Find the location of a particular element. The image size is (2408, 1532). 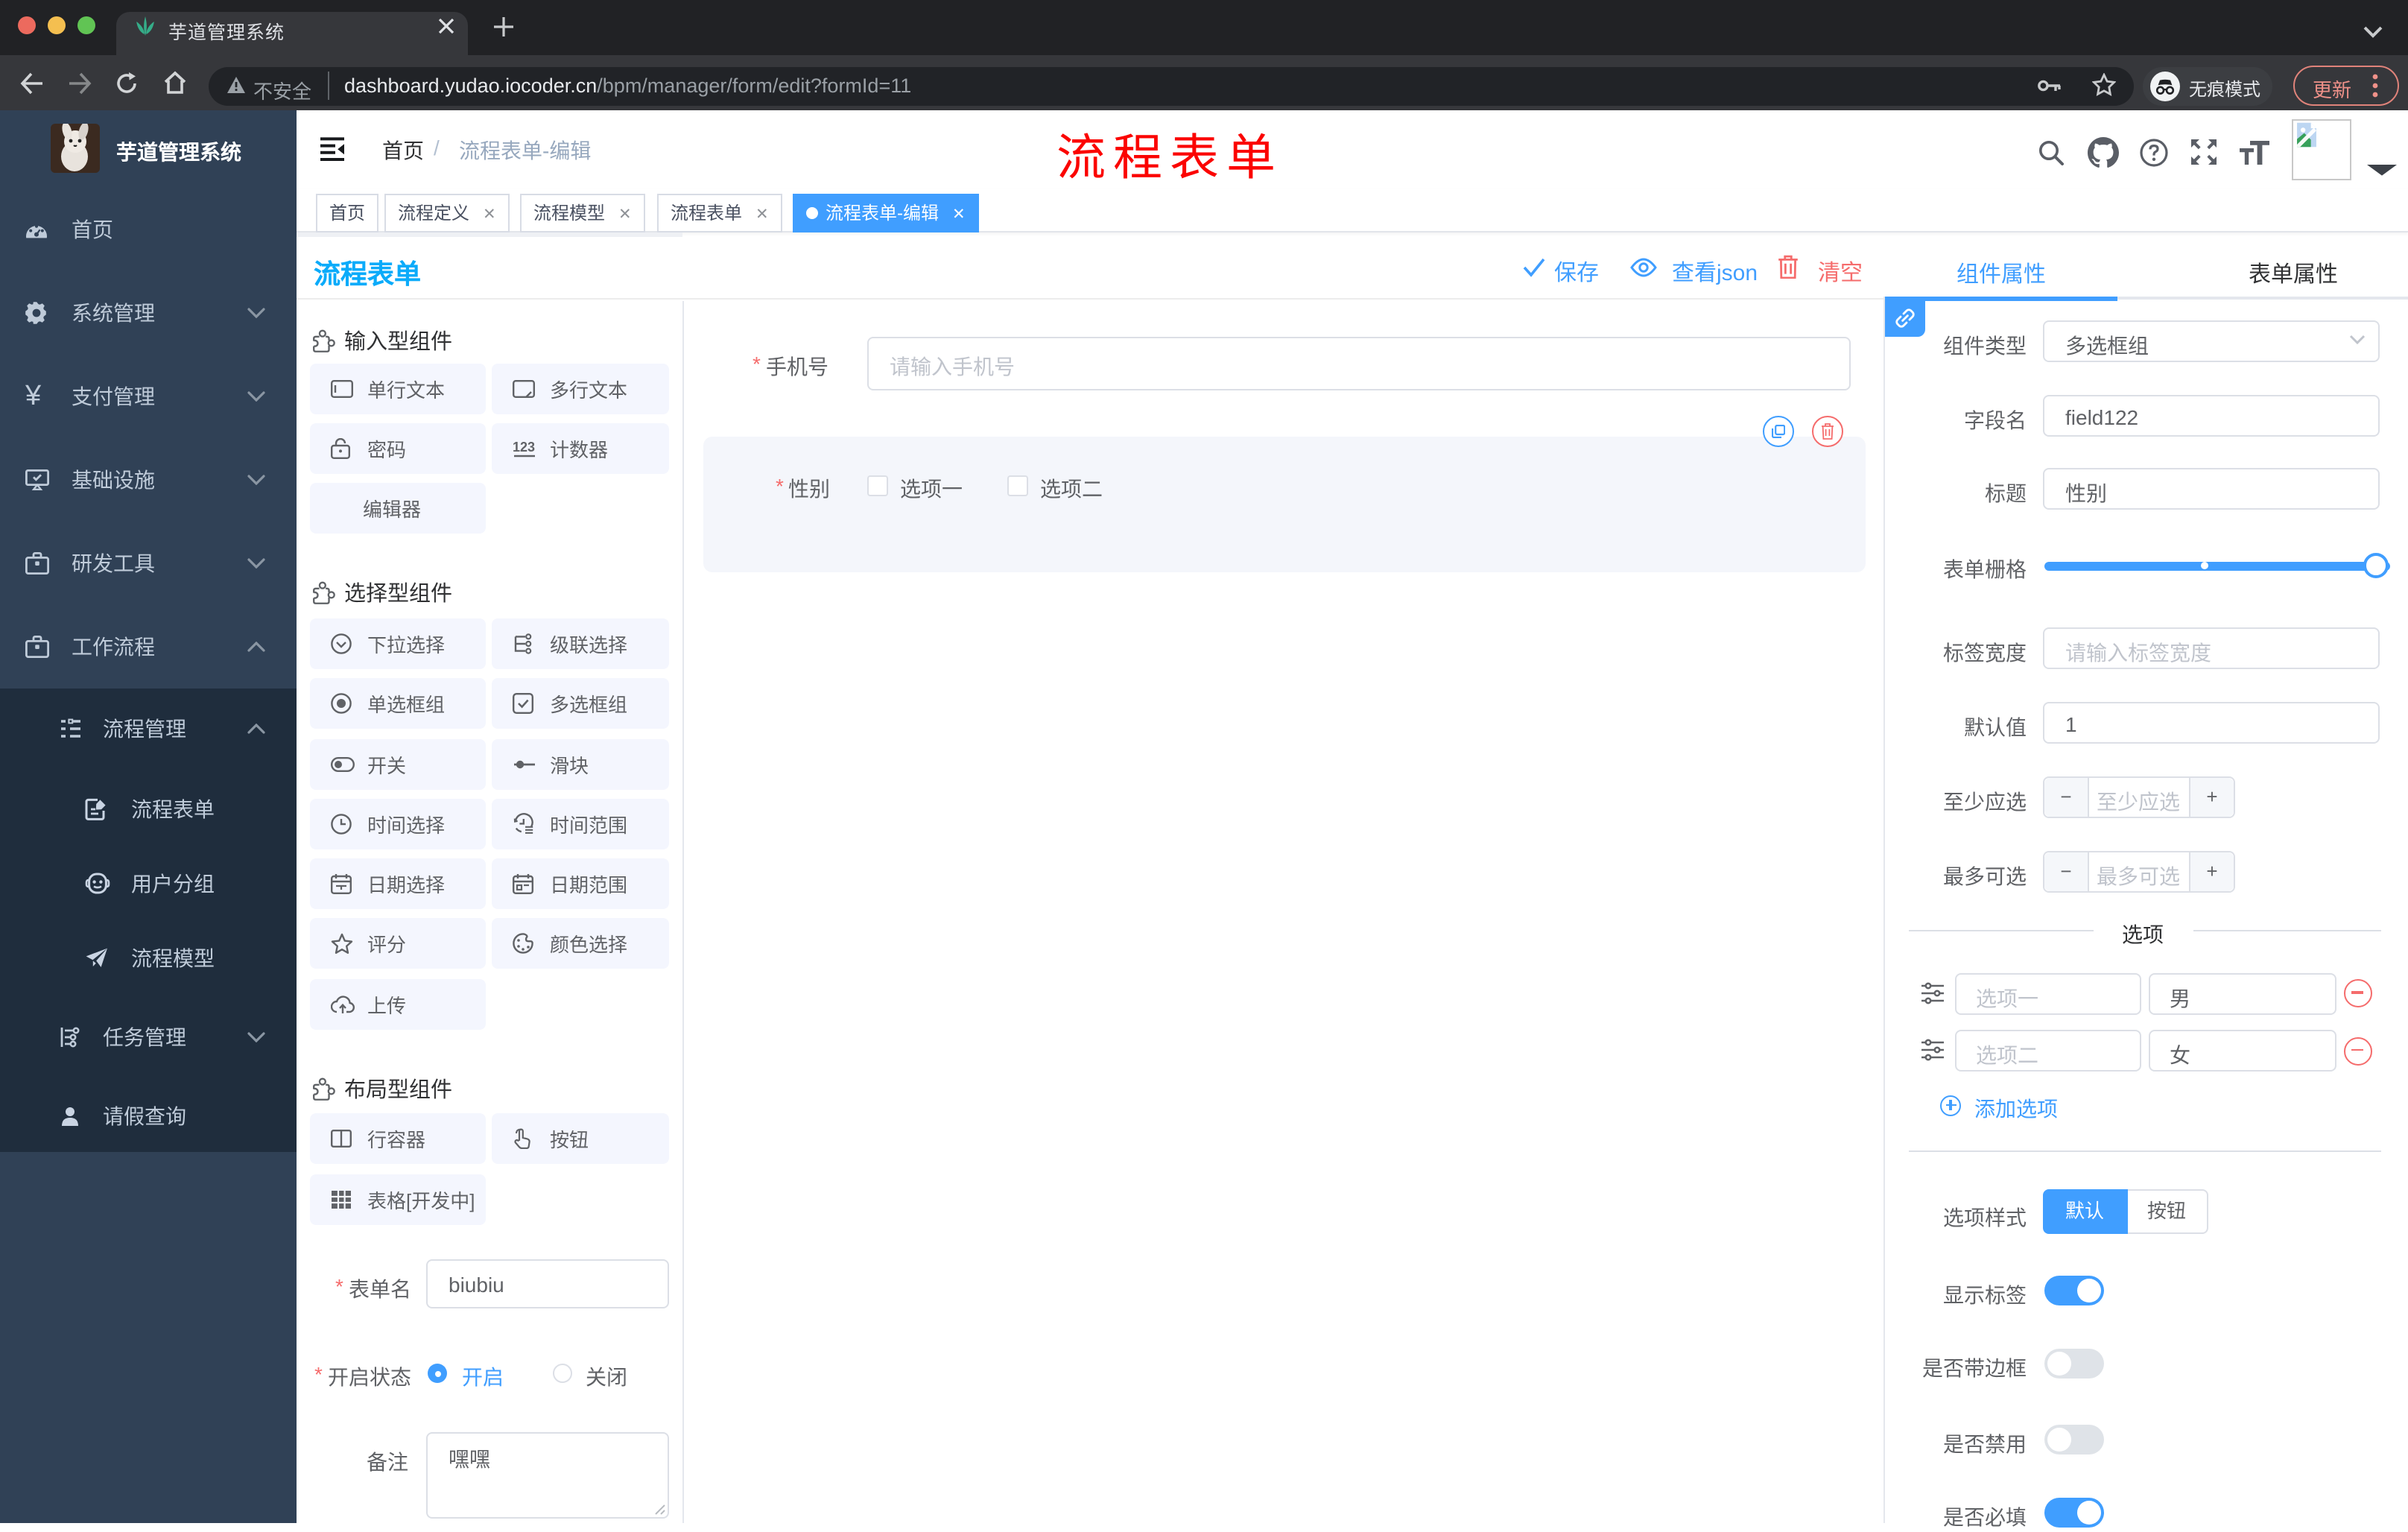

svg-text: 123 is located at coordinates (524, 448).